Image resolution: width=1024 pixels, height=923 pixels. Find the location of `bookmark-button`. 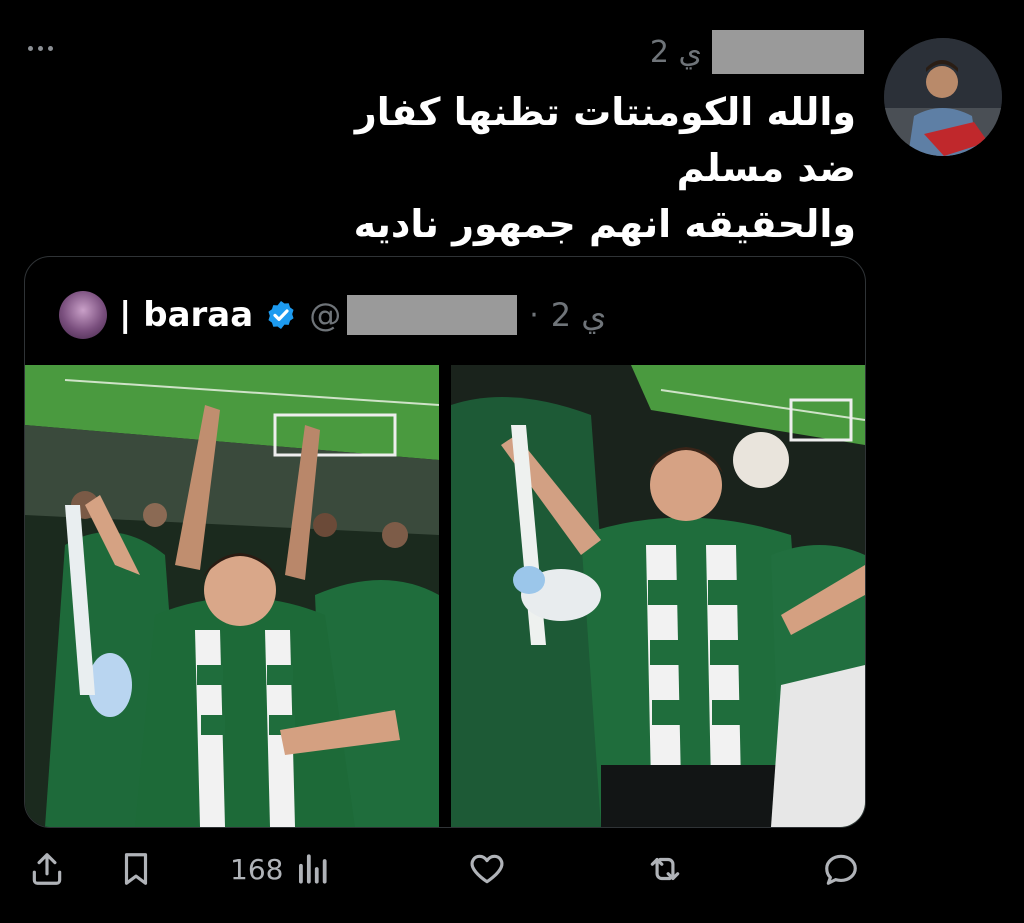

bookmark-button is located at coordinates (136, 869).